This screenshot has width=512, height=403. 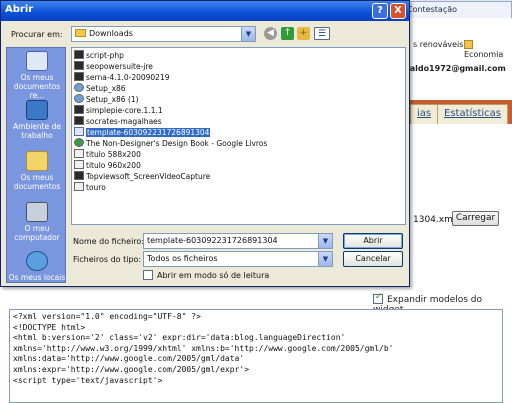 What do you see at coordinates (182, 258) in the screenshot?
I see `filetype-value: Todos os ficheiros` at bounding box center [182, 258].